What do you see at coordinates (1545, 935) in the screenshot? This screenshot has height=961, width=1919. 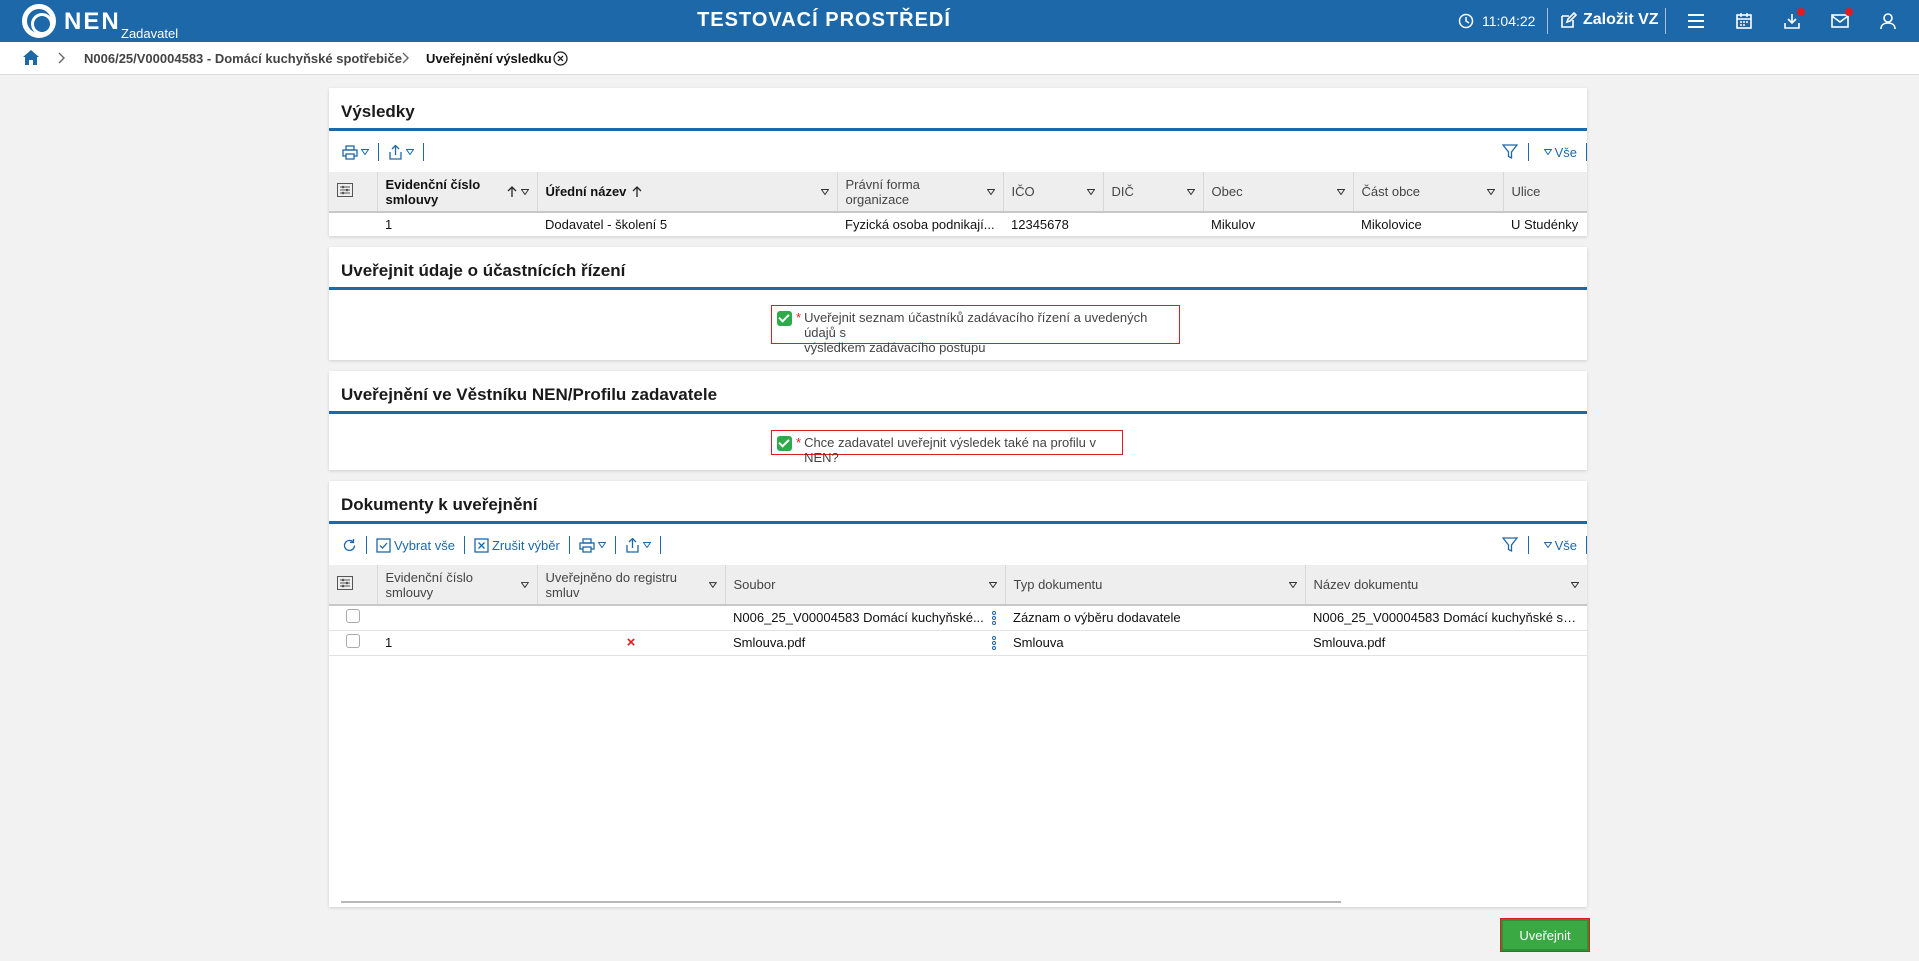 I see `publish-button: Uveřejnit` at bounding box center [1545, 935].